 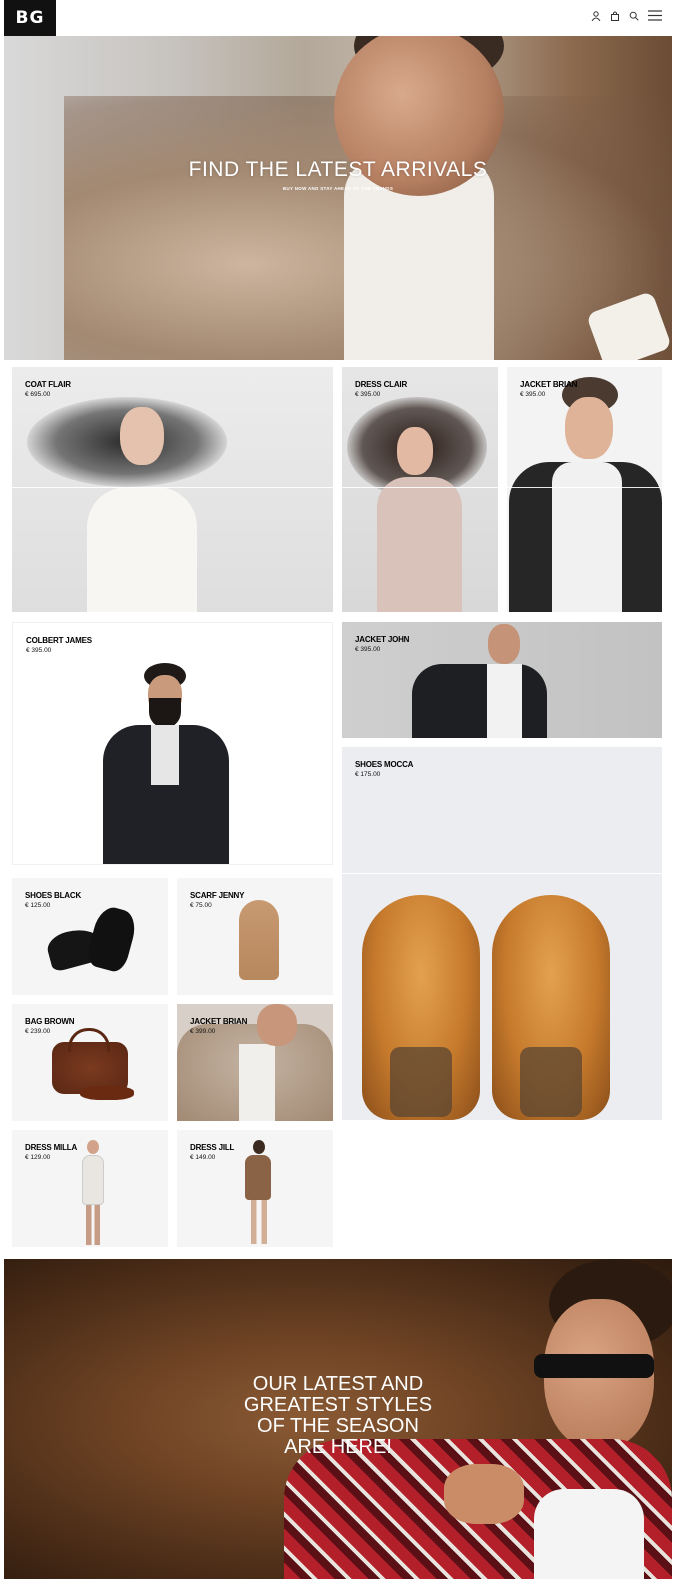 I want to click on product-price: € 399.00, so click(x=203, y=1031).